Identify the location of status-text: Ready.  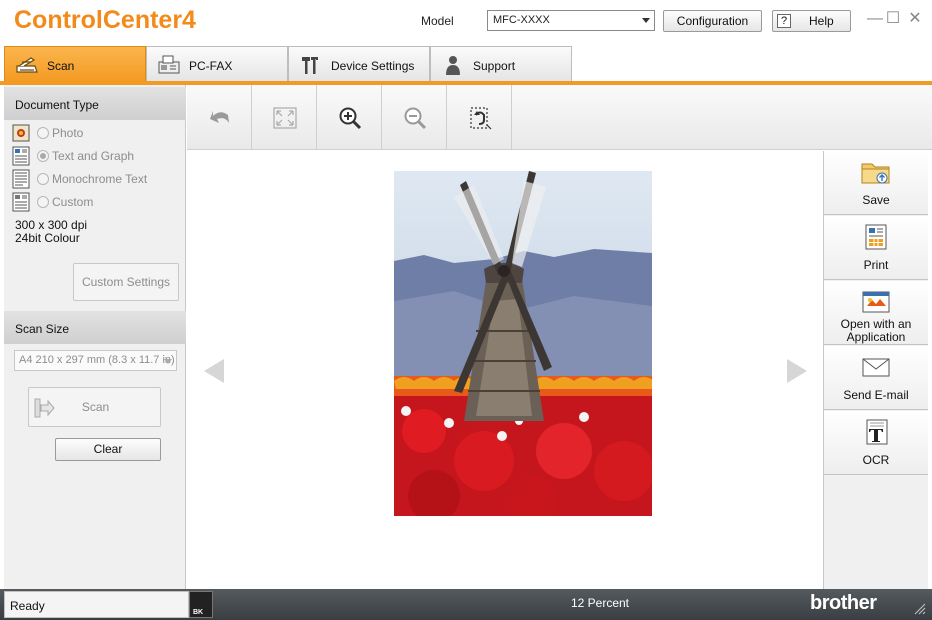
(27, 606).